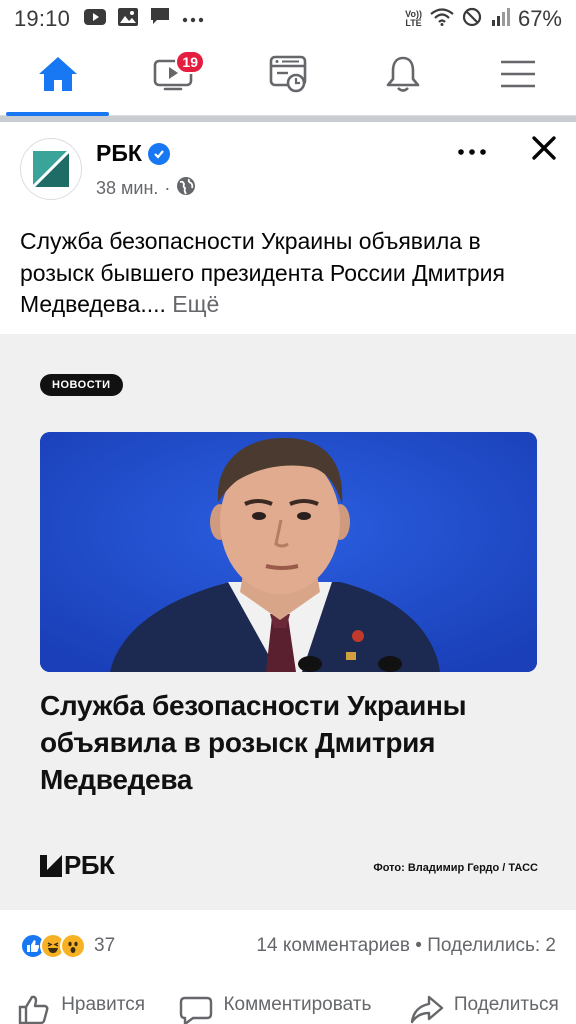 This screenshot has width=576, height=1024. I want to click on post-options-button, so click(472, 151).